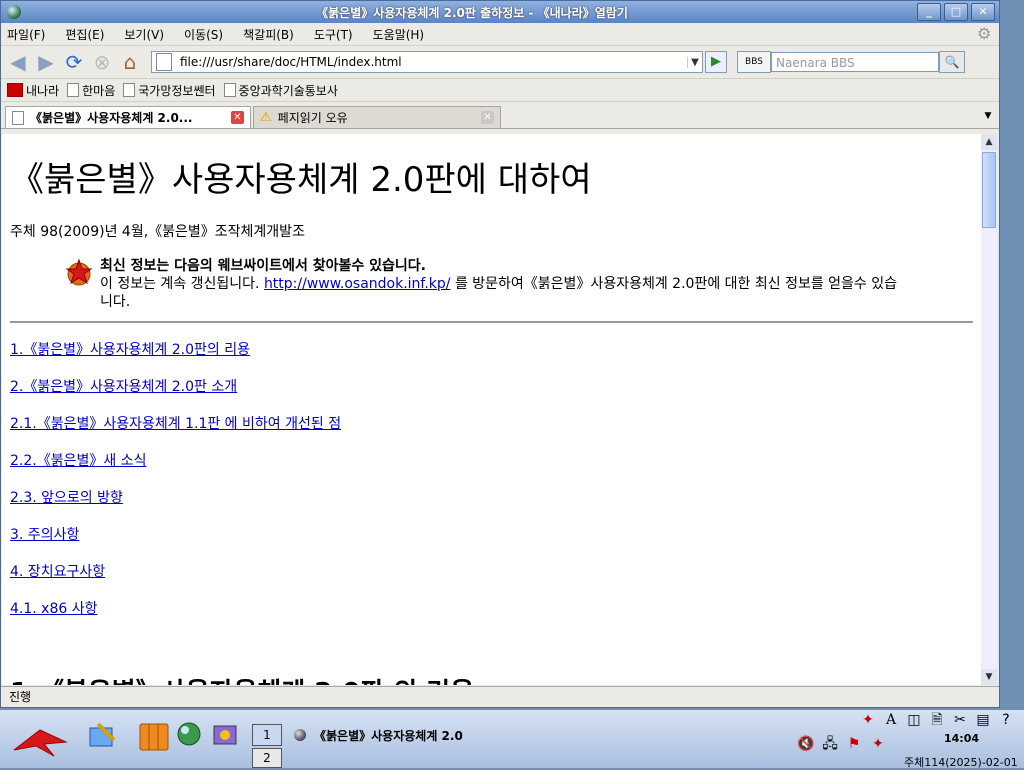 The image size is (1024, 770). I want to click on menu-file: 파일(F), so click(26, 34).